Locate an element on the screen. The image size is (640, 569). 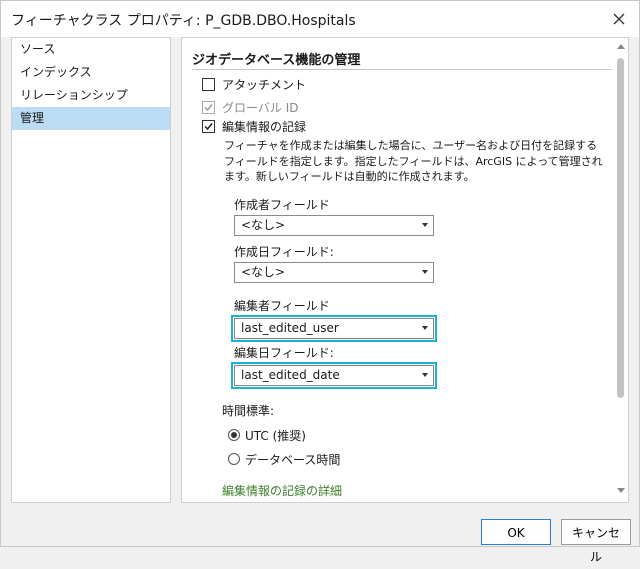
section-title: ジオデータベース機能の管理 is located at coordinates (276, 60).